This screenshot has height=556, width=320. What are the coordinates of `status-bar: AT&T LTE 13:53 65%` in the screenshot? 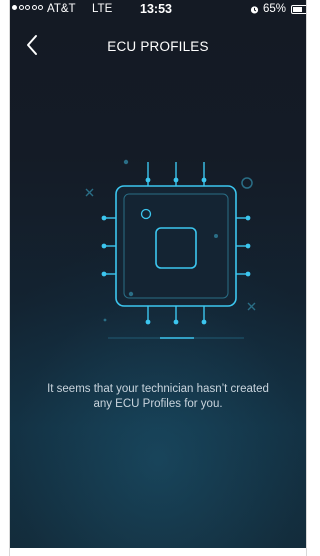 It's located at (158, 10).